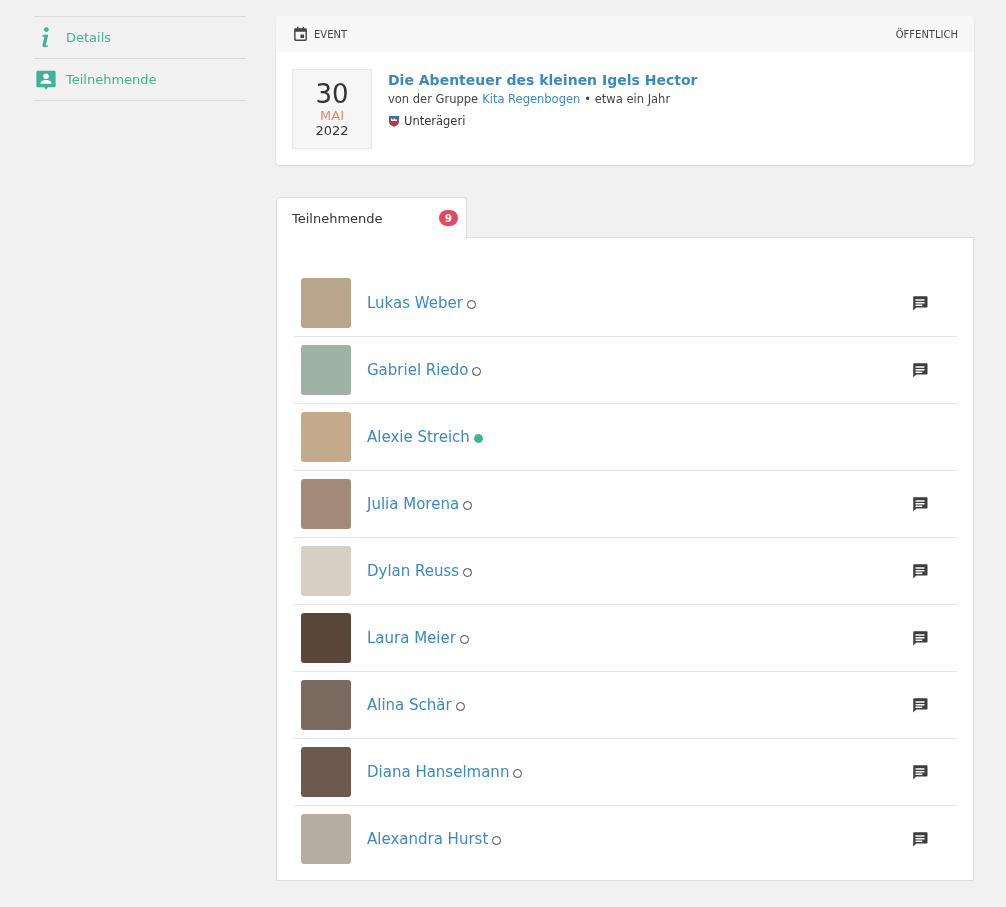  I want to click on participant-name-link: Diana Hanselmann, so click(438, 772).